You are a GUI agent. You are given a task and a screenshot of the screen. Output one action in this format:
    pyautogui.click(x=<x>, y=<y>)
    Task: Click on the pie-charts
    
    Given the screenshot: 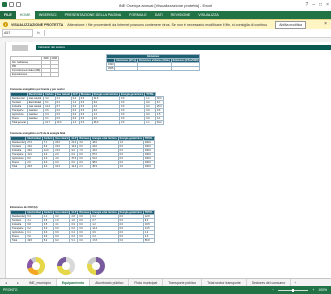 What is the action you would take?
    pyautogui.click(x=66, y=266)
    